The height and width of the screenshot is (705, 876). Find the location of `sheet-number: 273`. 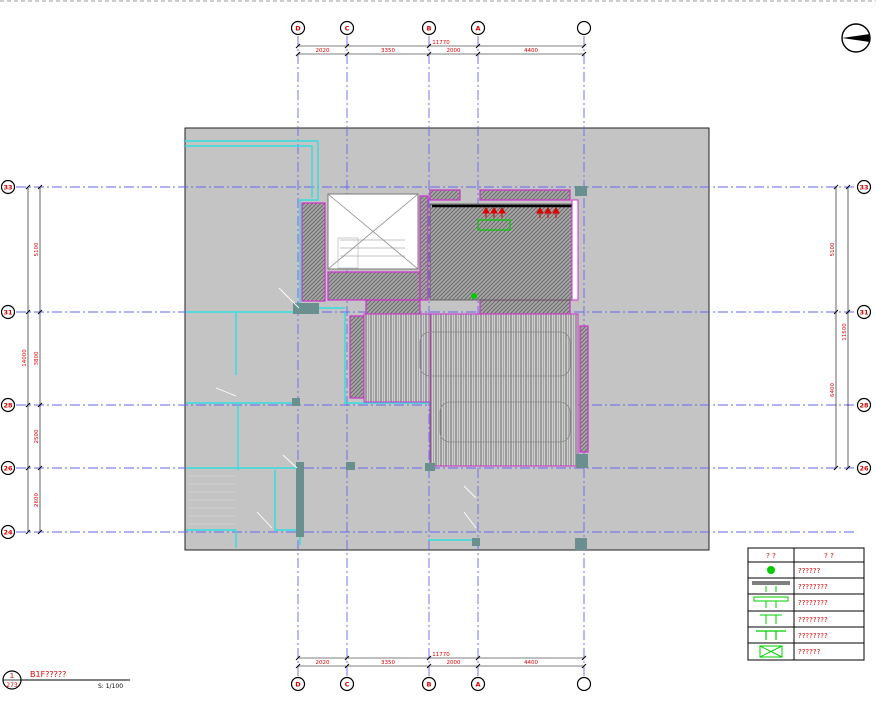

sheet-number: 273 is located at coordinates (12, 685).